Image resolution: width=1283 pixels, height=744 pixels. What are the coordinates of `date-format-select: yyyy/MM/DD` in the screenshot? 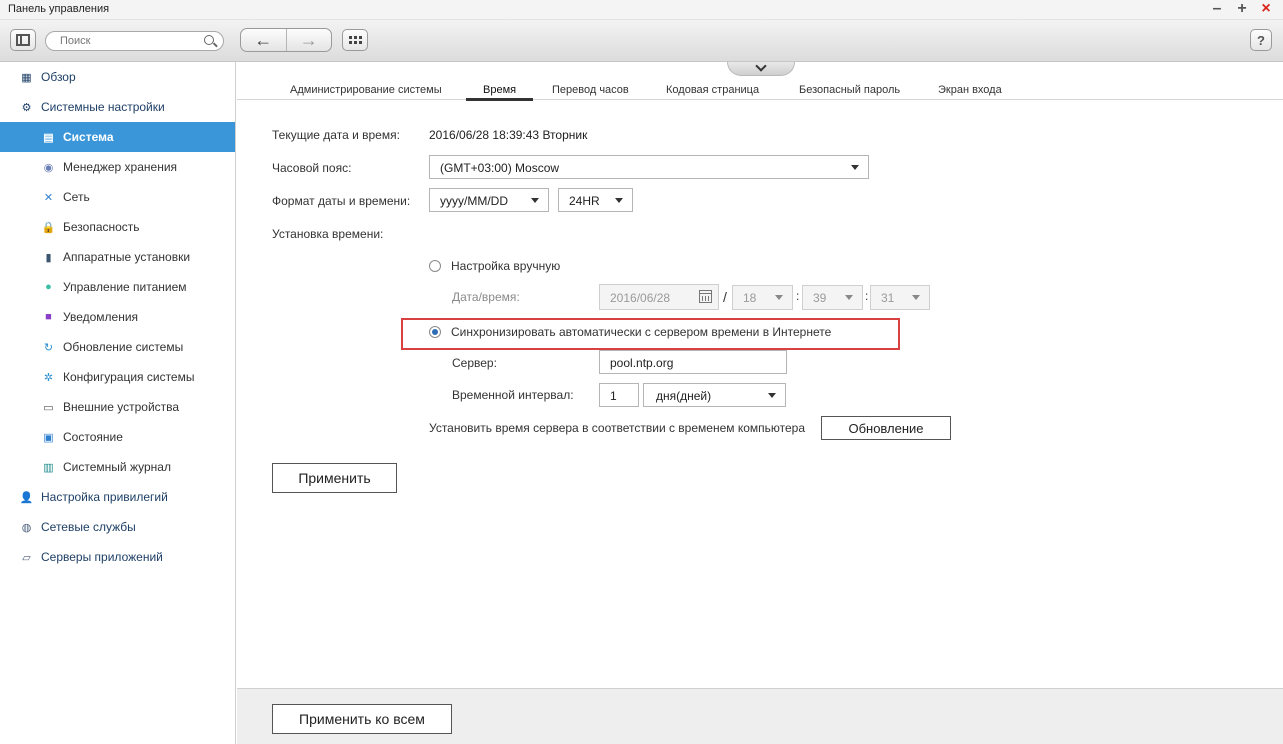 It's located at (489, 200).